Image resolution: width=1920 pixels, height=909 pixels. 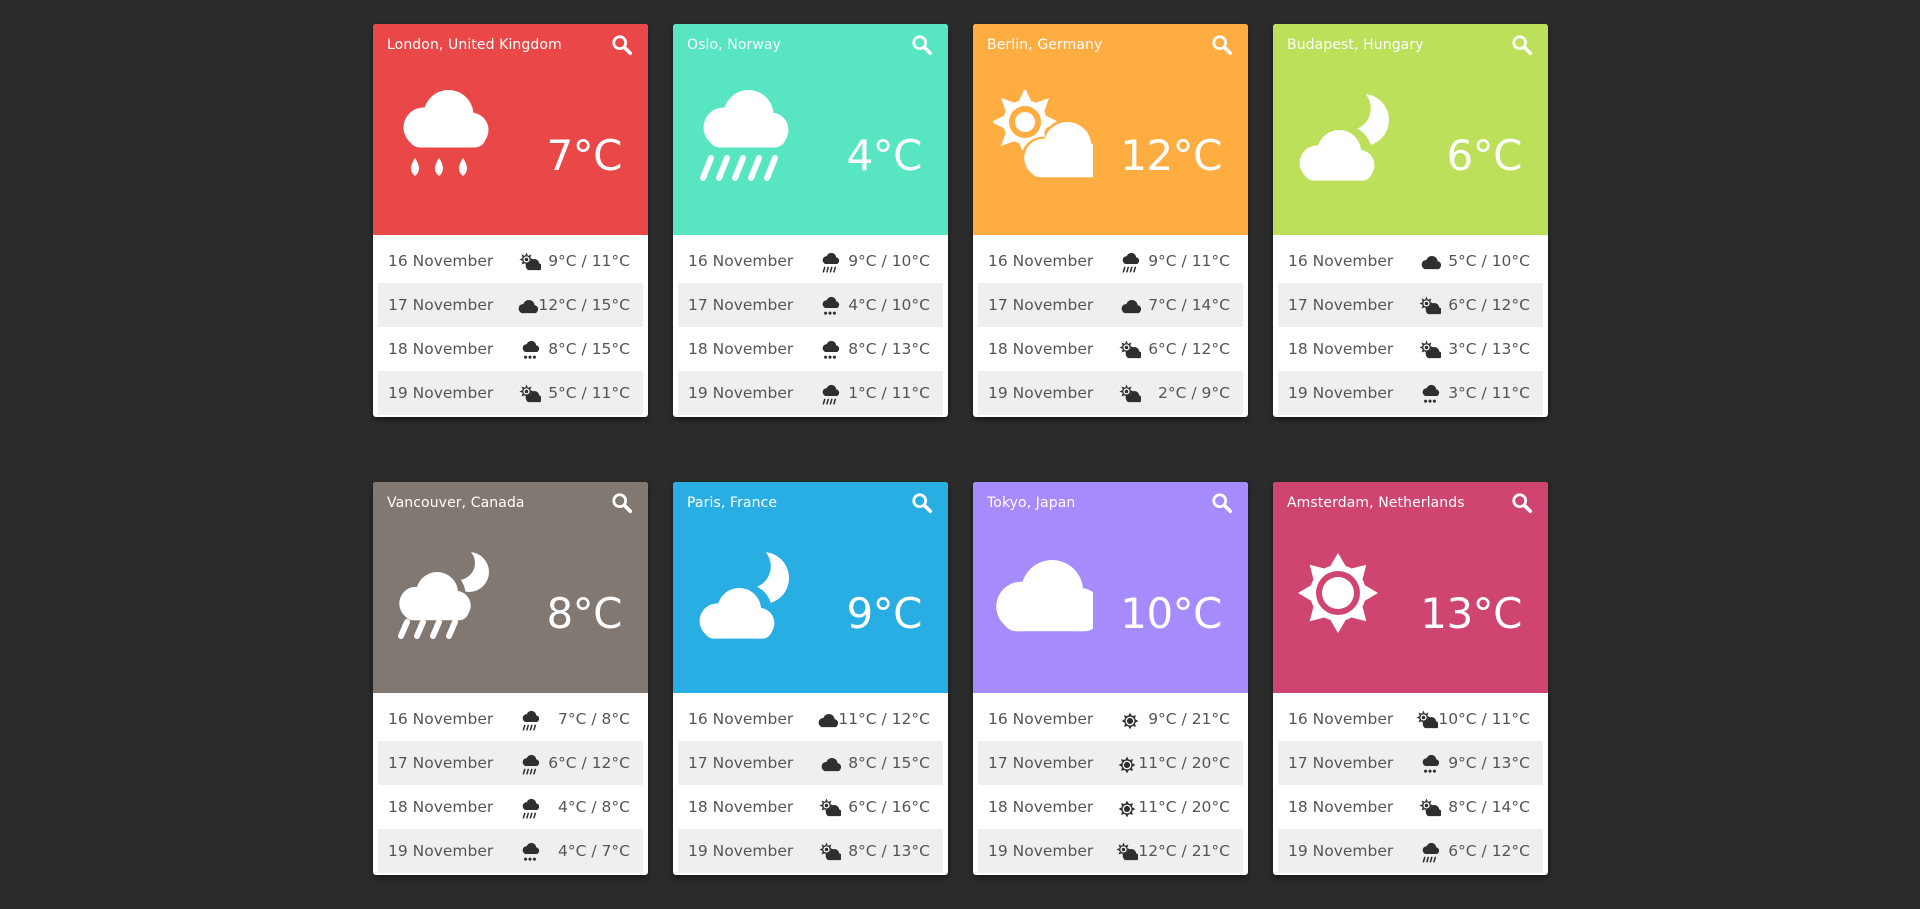 I want to click on forecast-row: 17 November 11°C / 20°C, so click(x=1110, y=763).